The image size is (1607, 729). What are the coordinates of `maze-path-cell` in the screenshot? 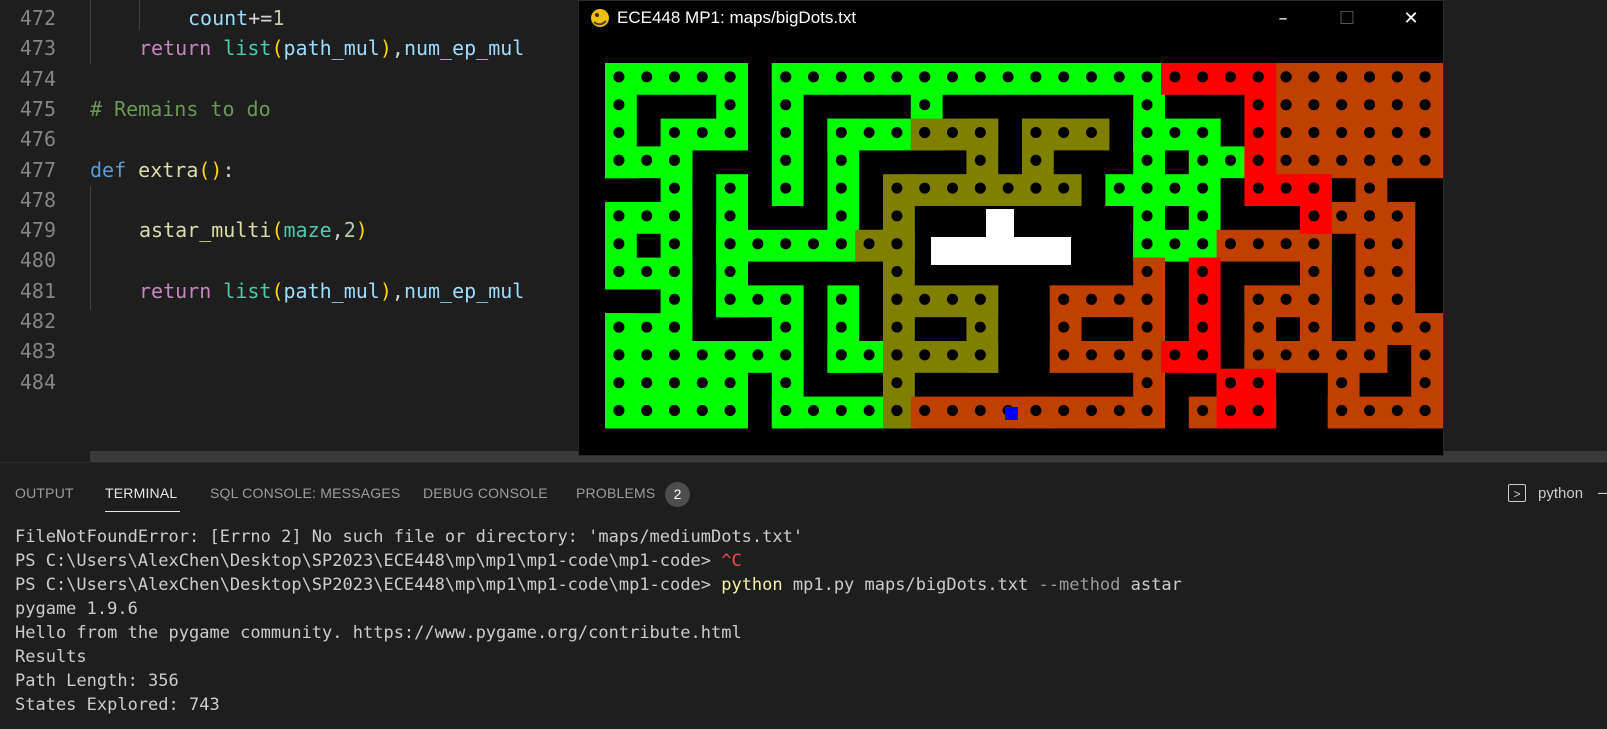 It's located at (996, 190).